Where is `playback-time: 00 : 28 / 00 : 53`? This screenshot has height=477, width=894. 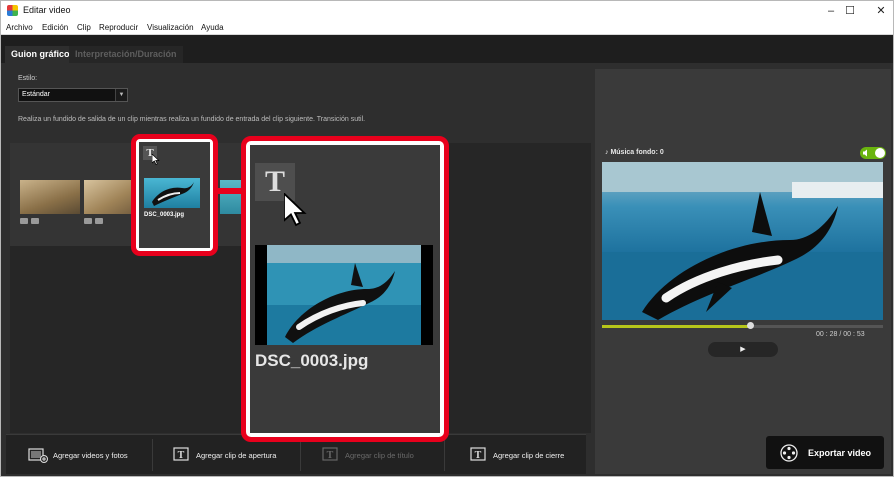 playback-time: 00 : 28 / 00 : 53 is located at coordinates (840, 334).